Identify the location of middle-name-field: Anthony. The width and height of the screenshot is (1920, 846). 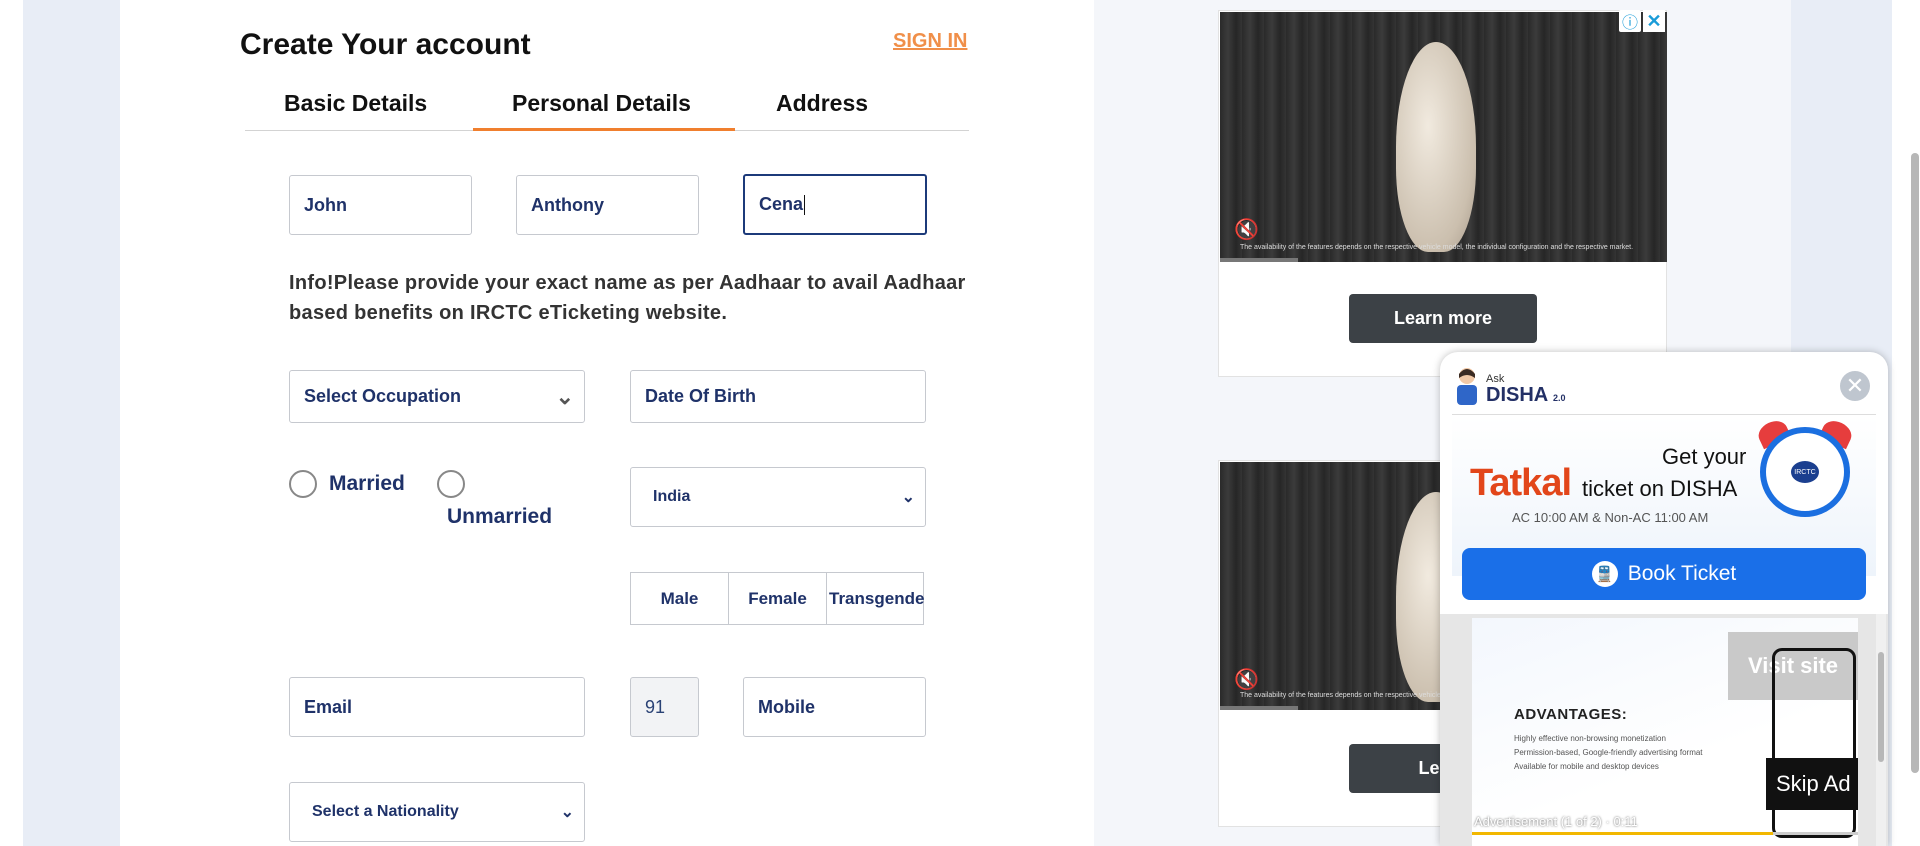
(607, 205).